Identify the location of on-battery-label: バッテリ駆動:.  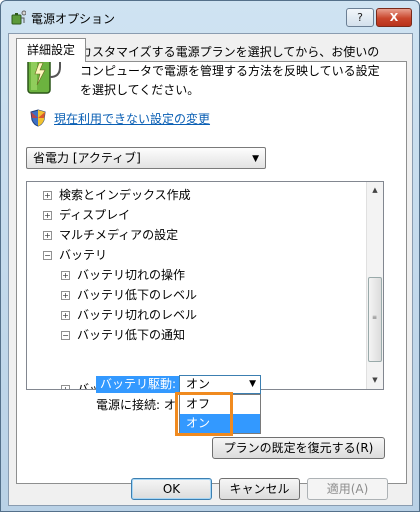
(138, 384).